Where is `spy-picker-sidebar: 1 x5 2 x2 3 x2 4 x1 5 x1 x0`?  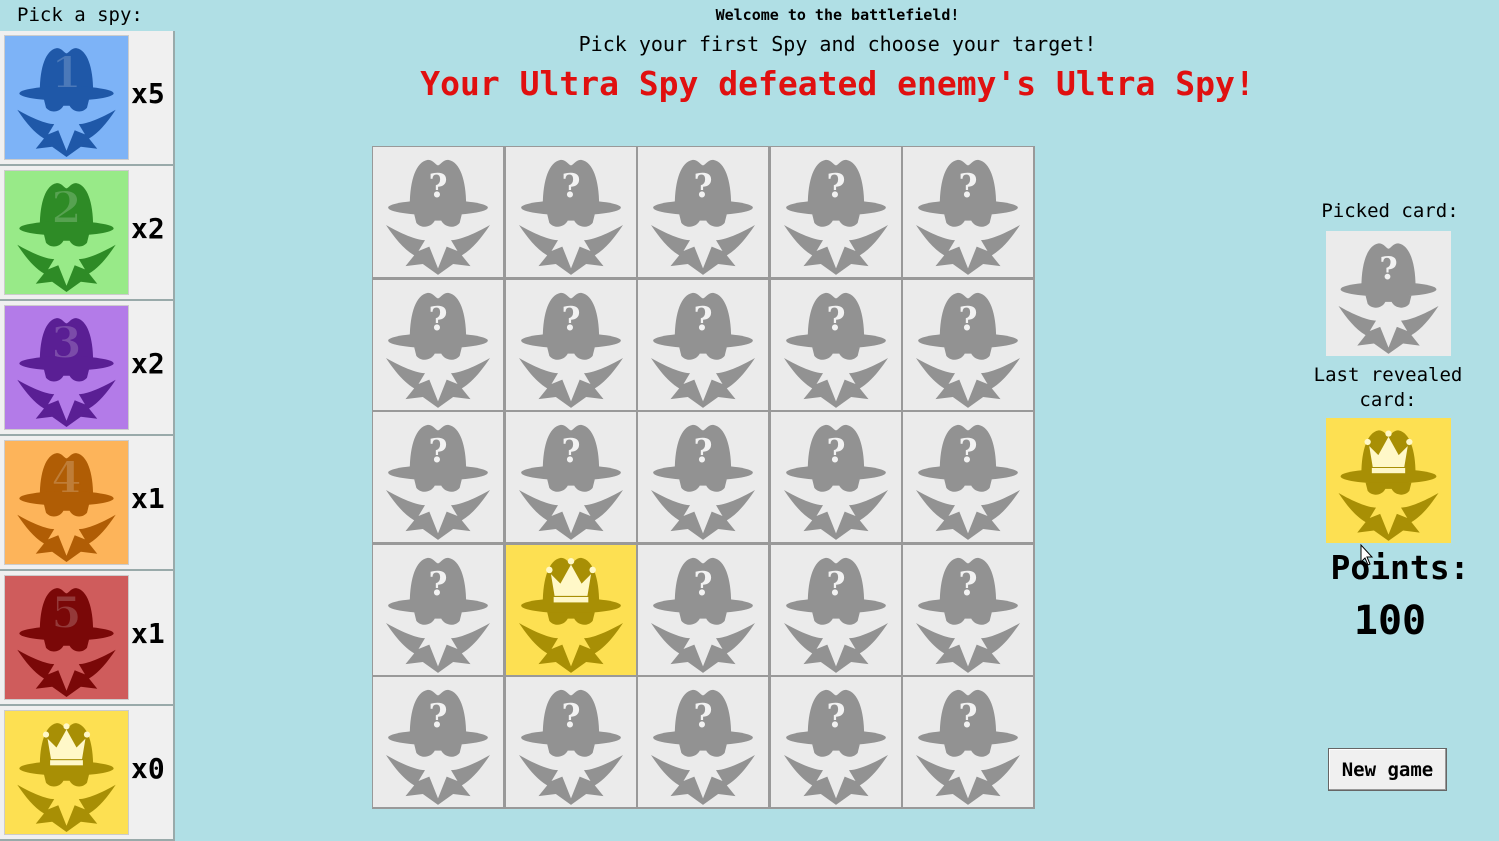
spy-picker-sidebar: 1 x5 2 x2 3 x2 4 x1 5 x1 x0 is located at coordinates (87, 436).